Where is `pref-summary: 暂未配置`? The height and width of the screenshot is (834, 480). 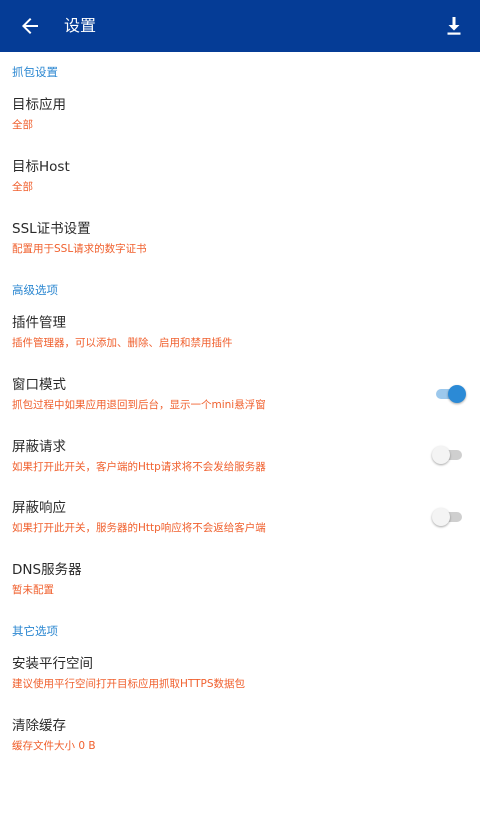 pref-summary: 暂未配置 is located at coordinates (33, 590).